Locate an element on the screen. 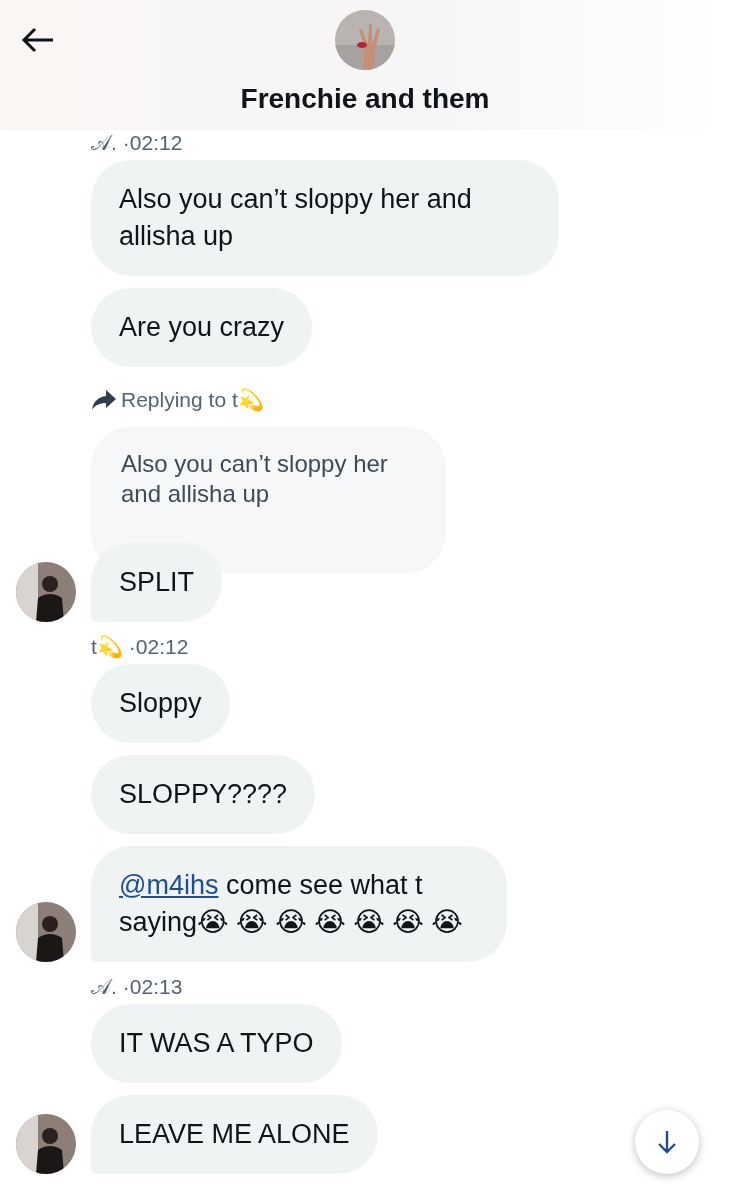  scroll-down-button is located at coordinates (667, 1142).